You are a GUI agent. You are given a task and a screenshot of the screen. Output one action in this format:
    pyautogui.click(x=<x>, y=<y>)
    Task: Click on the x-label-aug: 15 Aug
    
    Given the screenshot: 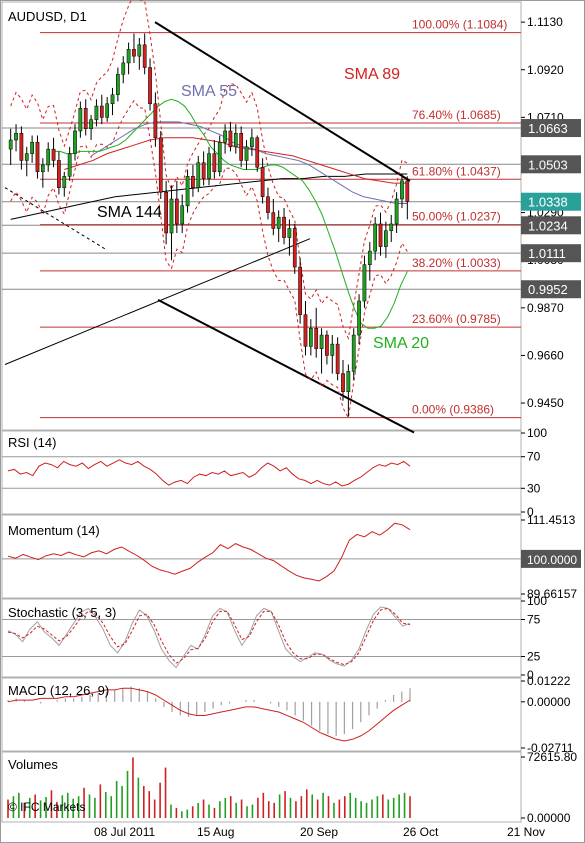 What is the action you would take?
    pyautogui.click(x=215, y=832)
    